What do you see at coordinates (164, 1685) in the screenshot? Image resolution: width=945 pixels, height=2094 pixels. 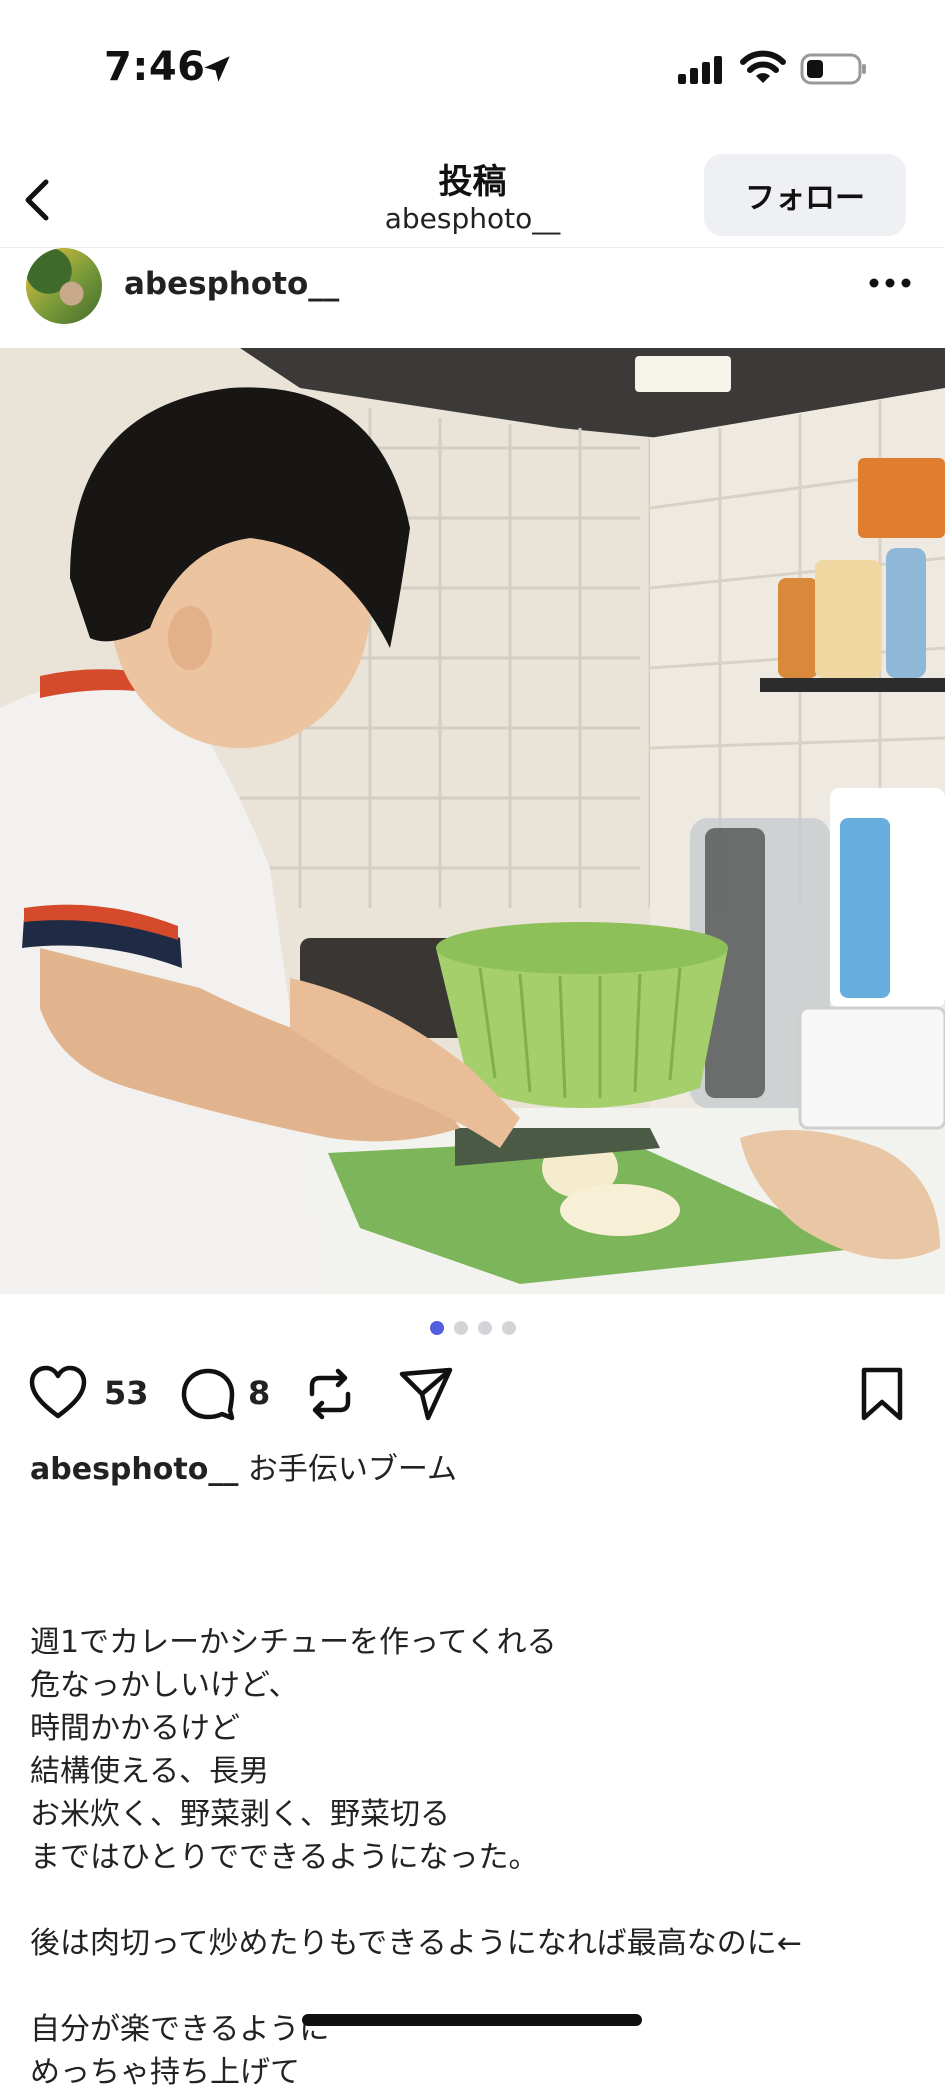 I see `caption-line: 危なっかしいけど、` at bounding box center [164, 1685].